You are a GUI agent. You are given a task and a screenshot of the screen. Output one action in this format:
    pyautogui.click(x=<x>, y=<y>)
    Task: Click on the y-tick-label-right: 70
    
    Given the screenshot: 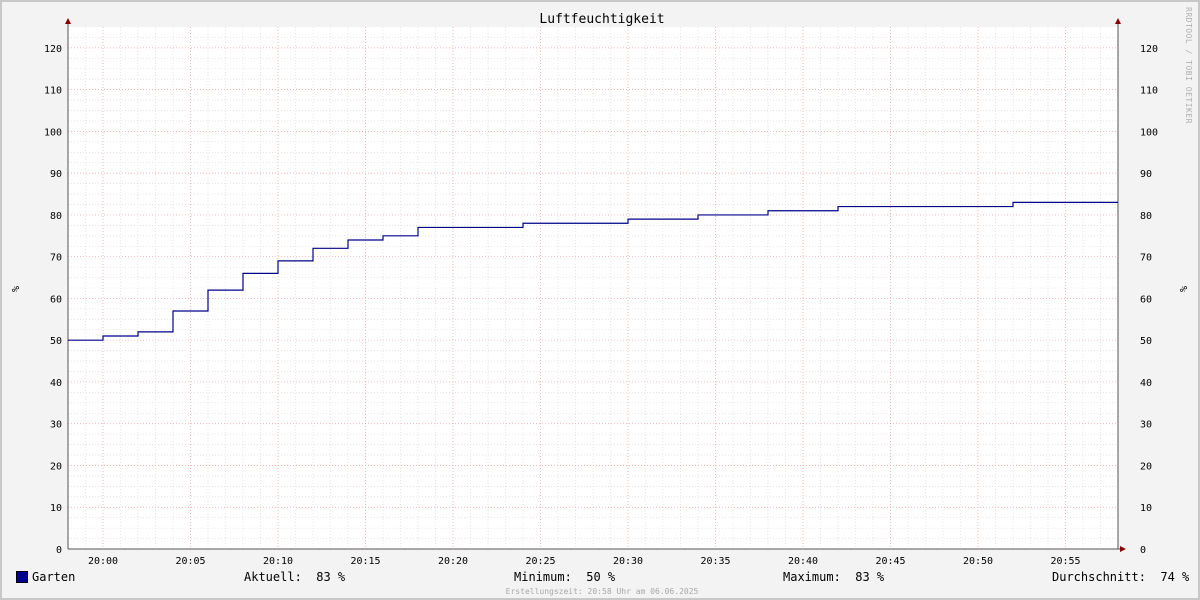 What is the action you would take?
    pyautogui.click(x=1146, y=258)
    